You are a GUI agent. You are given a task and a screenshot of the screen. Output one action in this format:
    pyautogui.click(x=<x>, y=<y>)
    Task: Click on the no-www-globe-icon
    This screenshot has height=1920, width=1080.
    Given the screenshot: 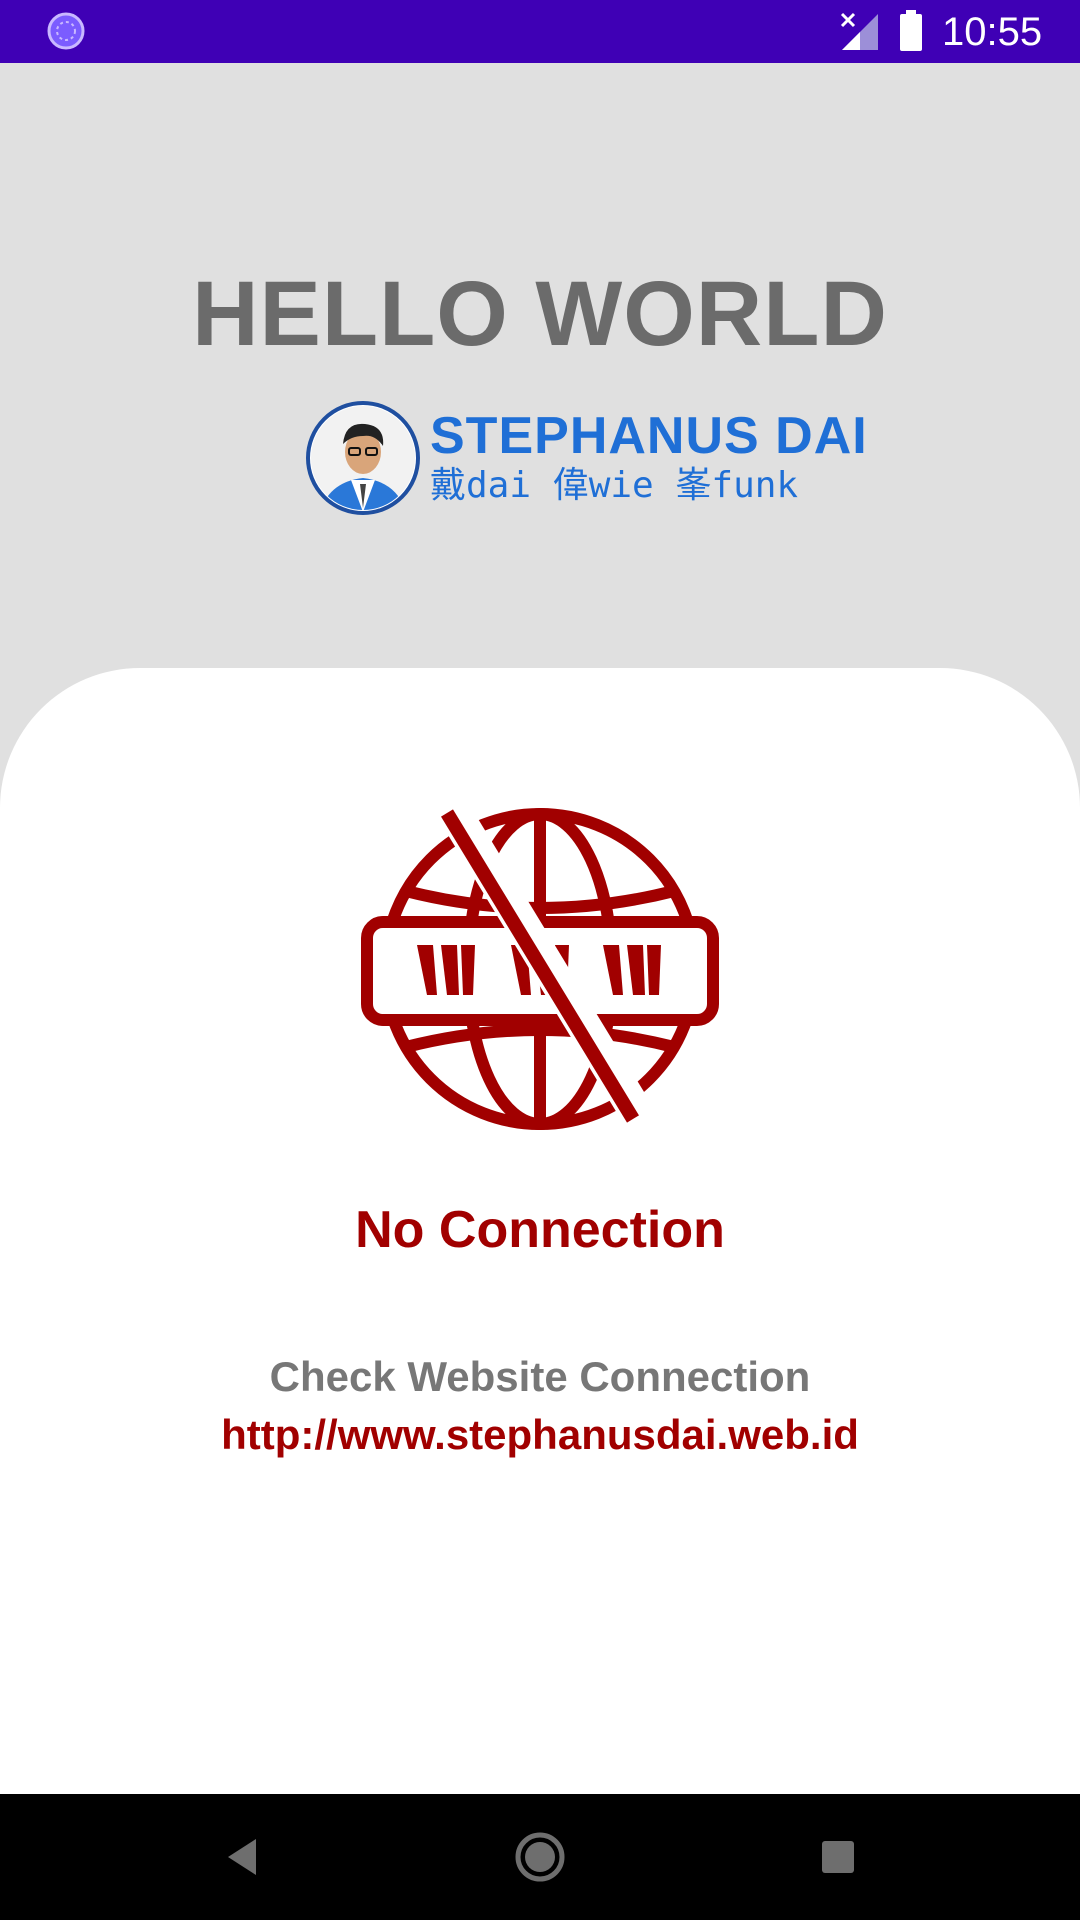 What is the action you would take?
    pyautogui.click(x=540, y=970)
    